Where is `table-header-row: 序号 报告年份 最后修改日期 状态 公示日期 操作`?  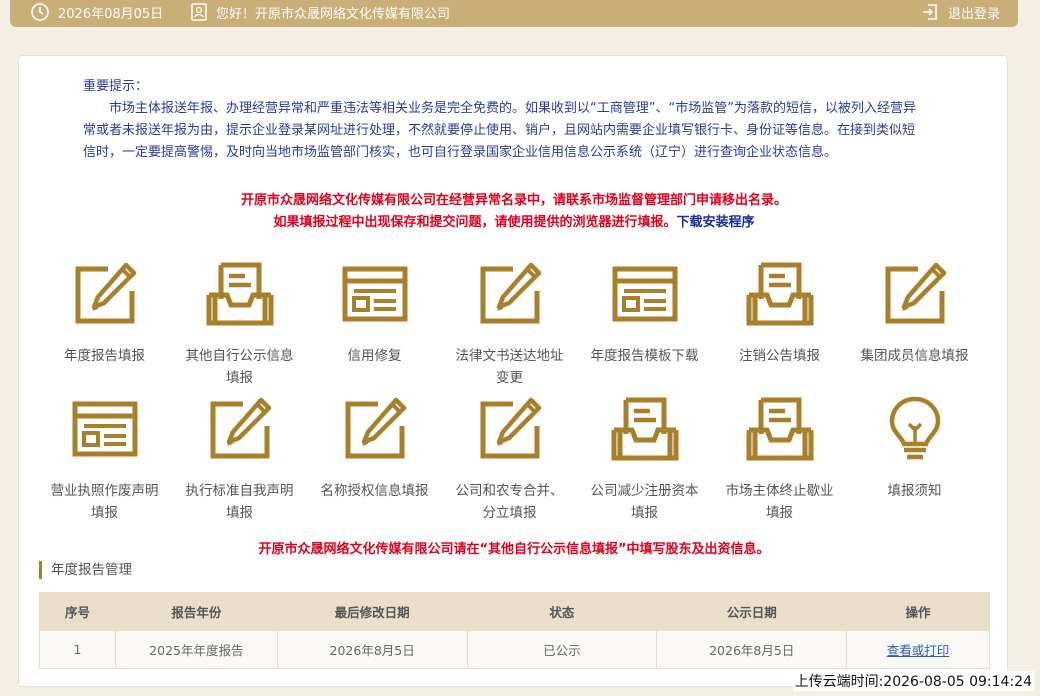
table-header-row: 序号 报告年份 最后修改日期 状态 公示日期 操作 is located at coordinates (514, 611).